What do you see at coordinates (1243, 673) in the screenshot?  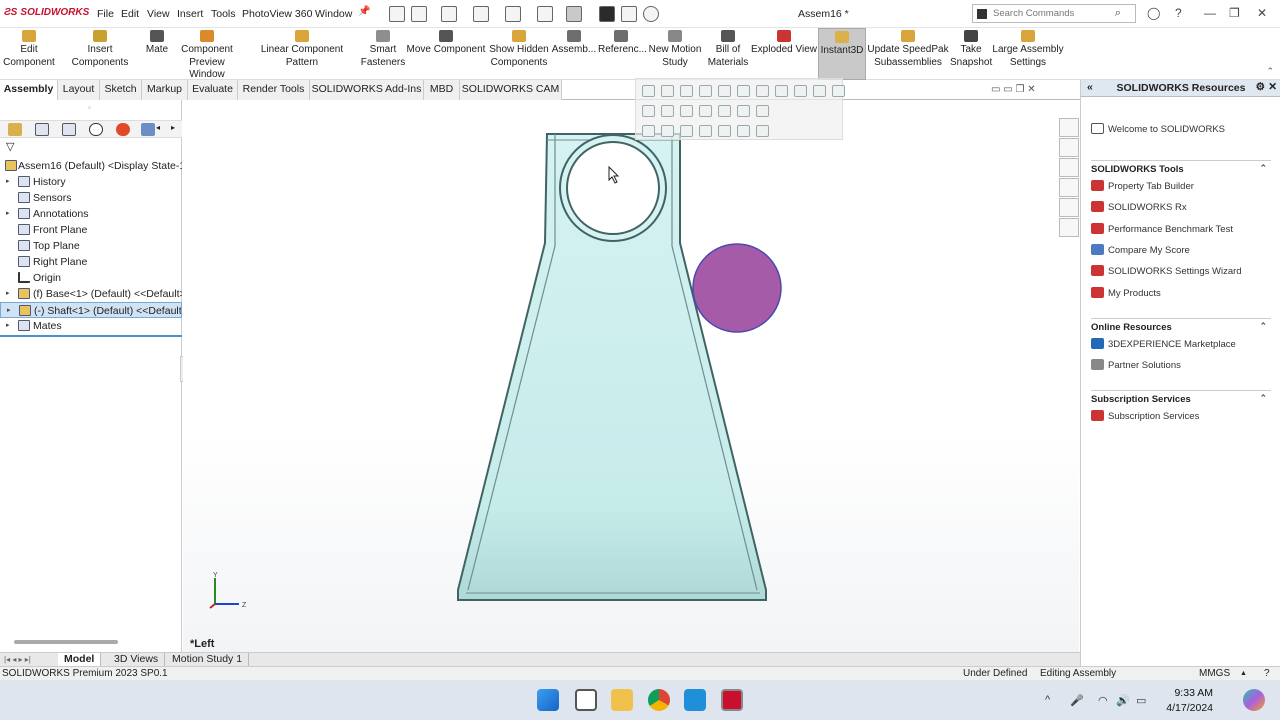 I see `units-chevron-icon: ▲` at bounding box center [1243, 673].